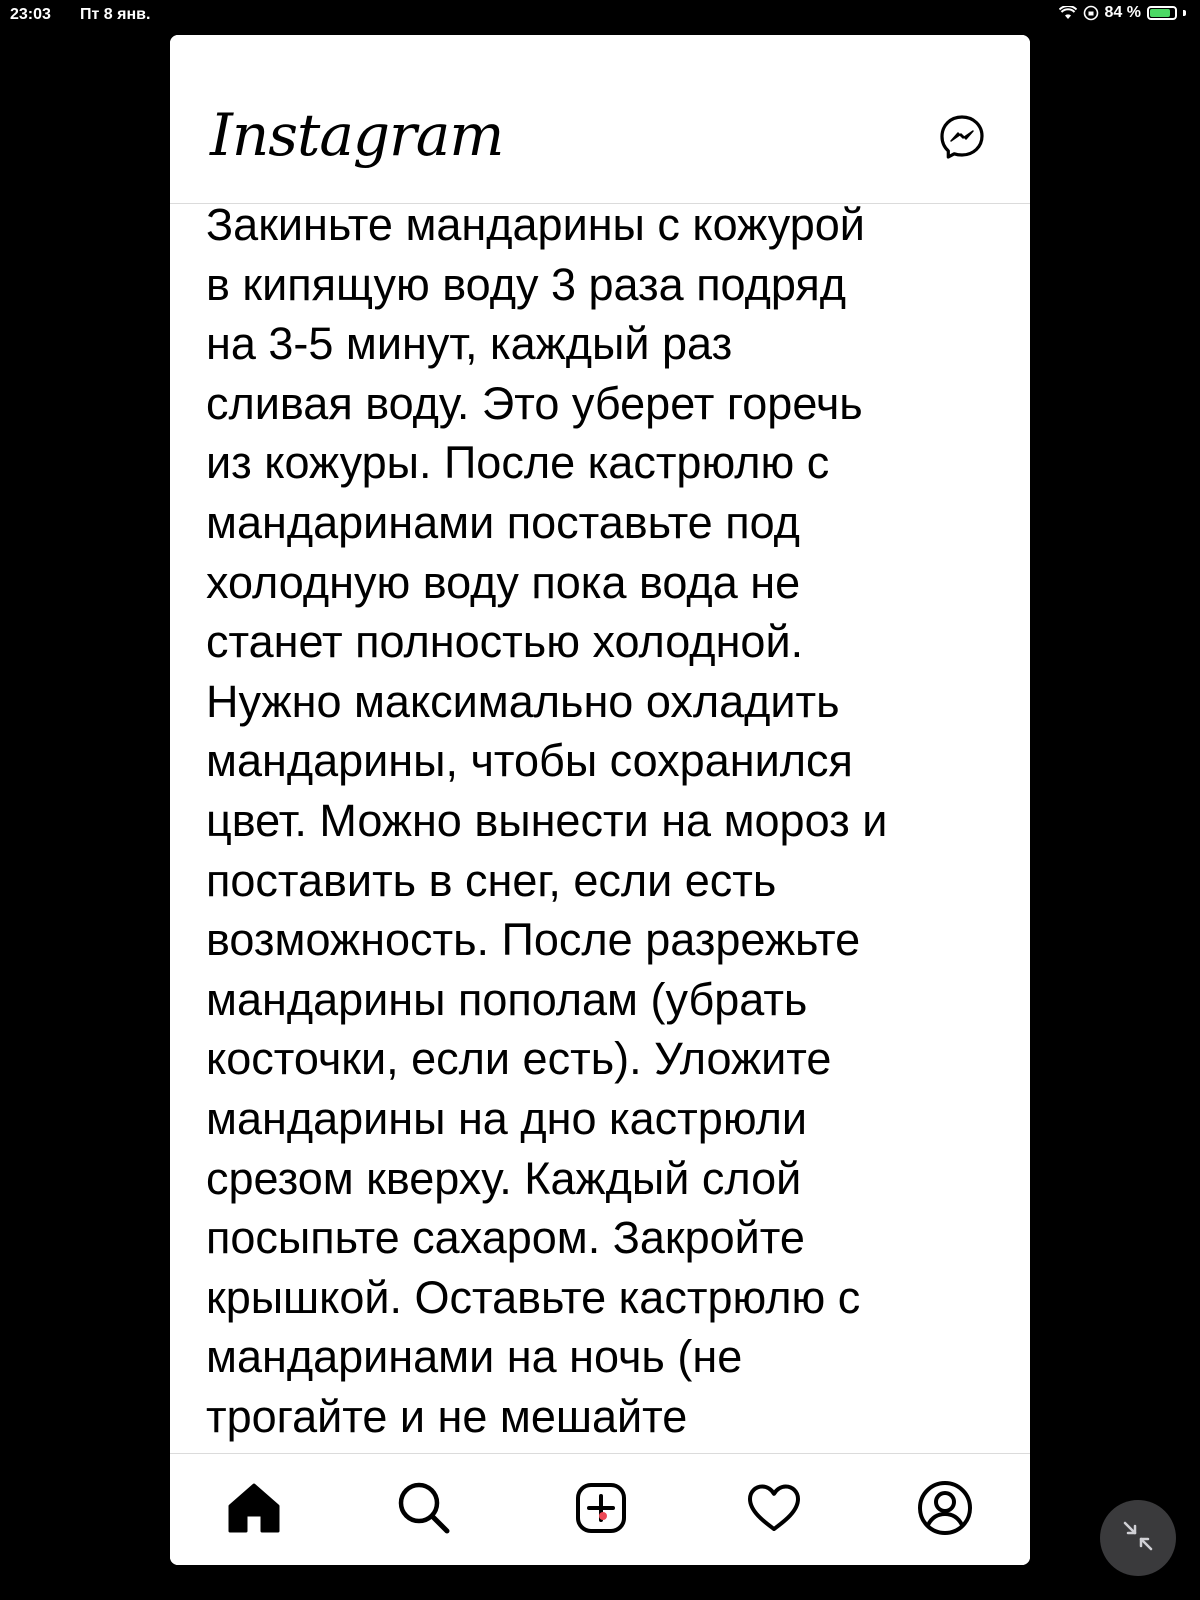 The height and width of the screenshot is (1600, 1200). I want to click on caption-line: Нужно максимально охладить, so click(523, 701).